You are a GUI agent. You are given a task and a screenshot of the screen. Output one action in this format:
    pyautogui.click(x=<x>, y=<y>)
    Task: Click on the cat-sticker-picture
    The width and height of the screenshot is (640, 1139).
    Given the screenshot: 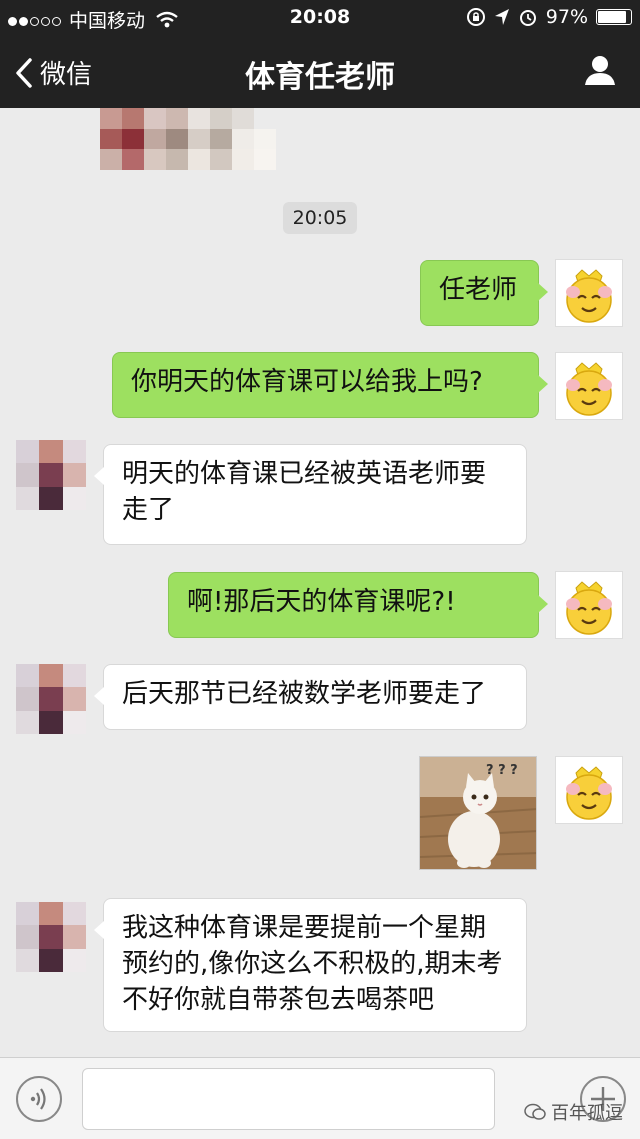 What is the action you would take?
    pyautogui.click(x=478, y=813)
    